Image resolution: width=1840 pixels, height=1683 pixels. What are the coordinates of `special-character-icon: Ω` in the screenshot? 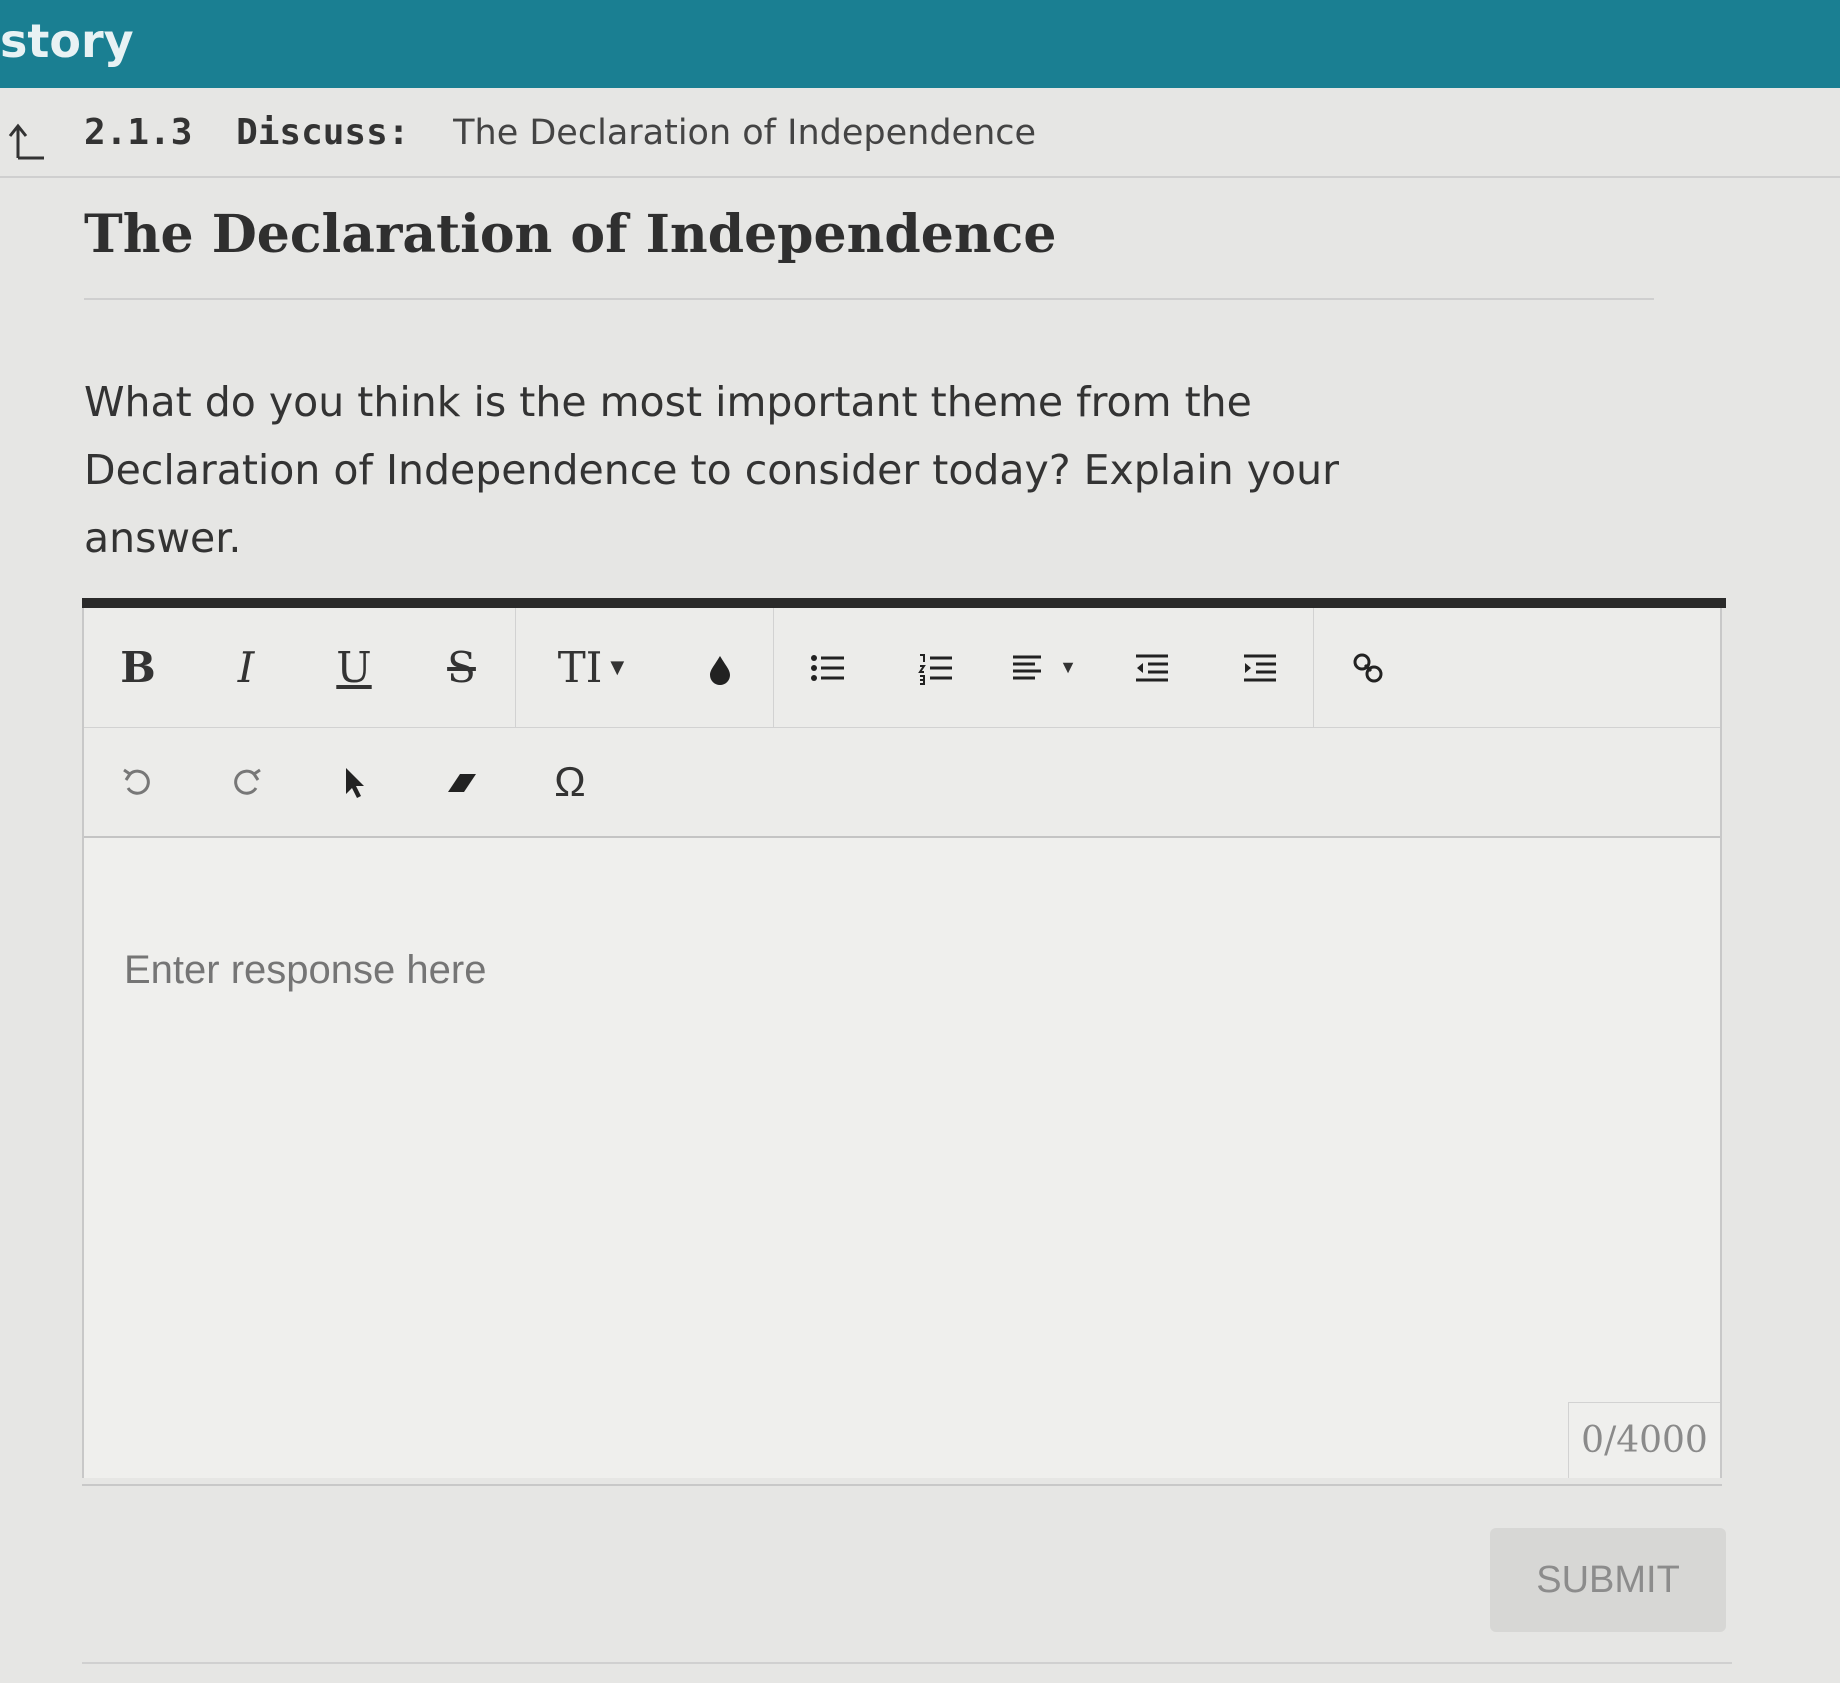 It's located at (570, 782).